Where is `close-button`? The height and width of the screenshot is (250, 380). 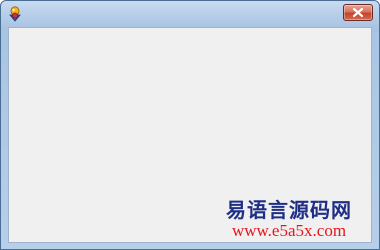 close-button is located at coordinates (358, 12).